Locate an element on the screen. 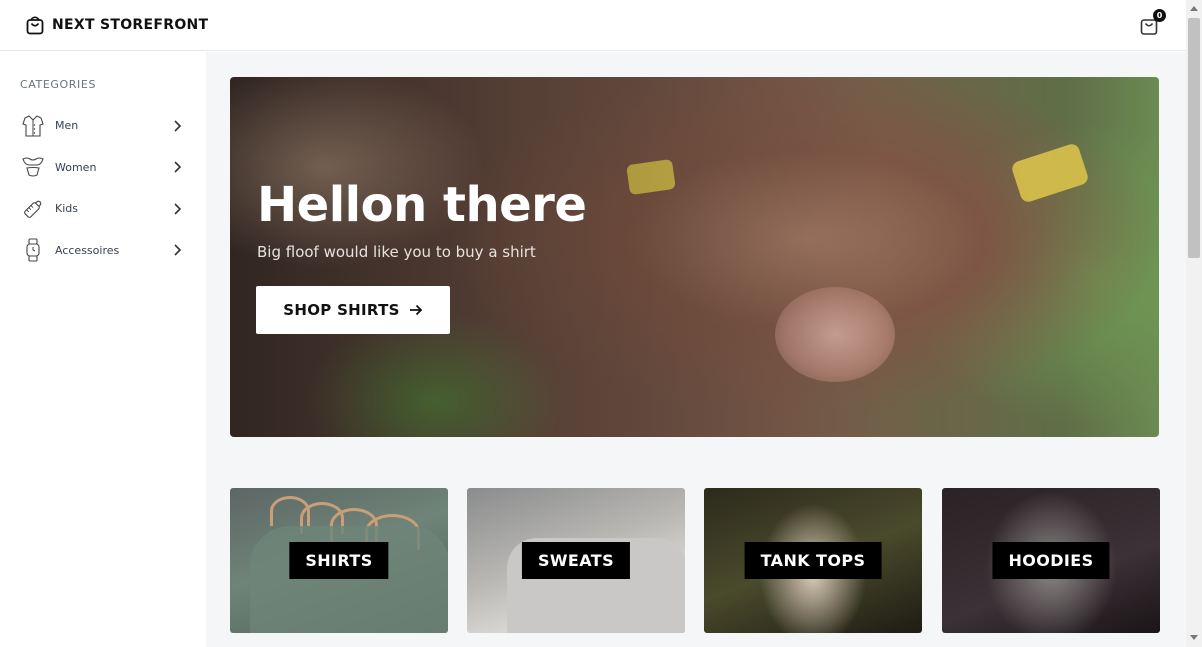 This screenshot has width=1202, height=647. scrollbar-thumb is located at coordinates (1194, 138).